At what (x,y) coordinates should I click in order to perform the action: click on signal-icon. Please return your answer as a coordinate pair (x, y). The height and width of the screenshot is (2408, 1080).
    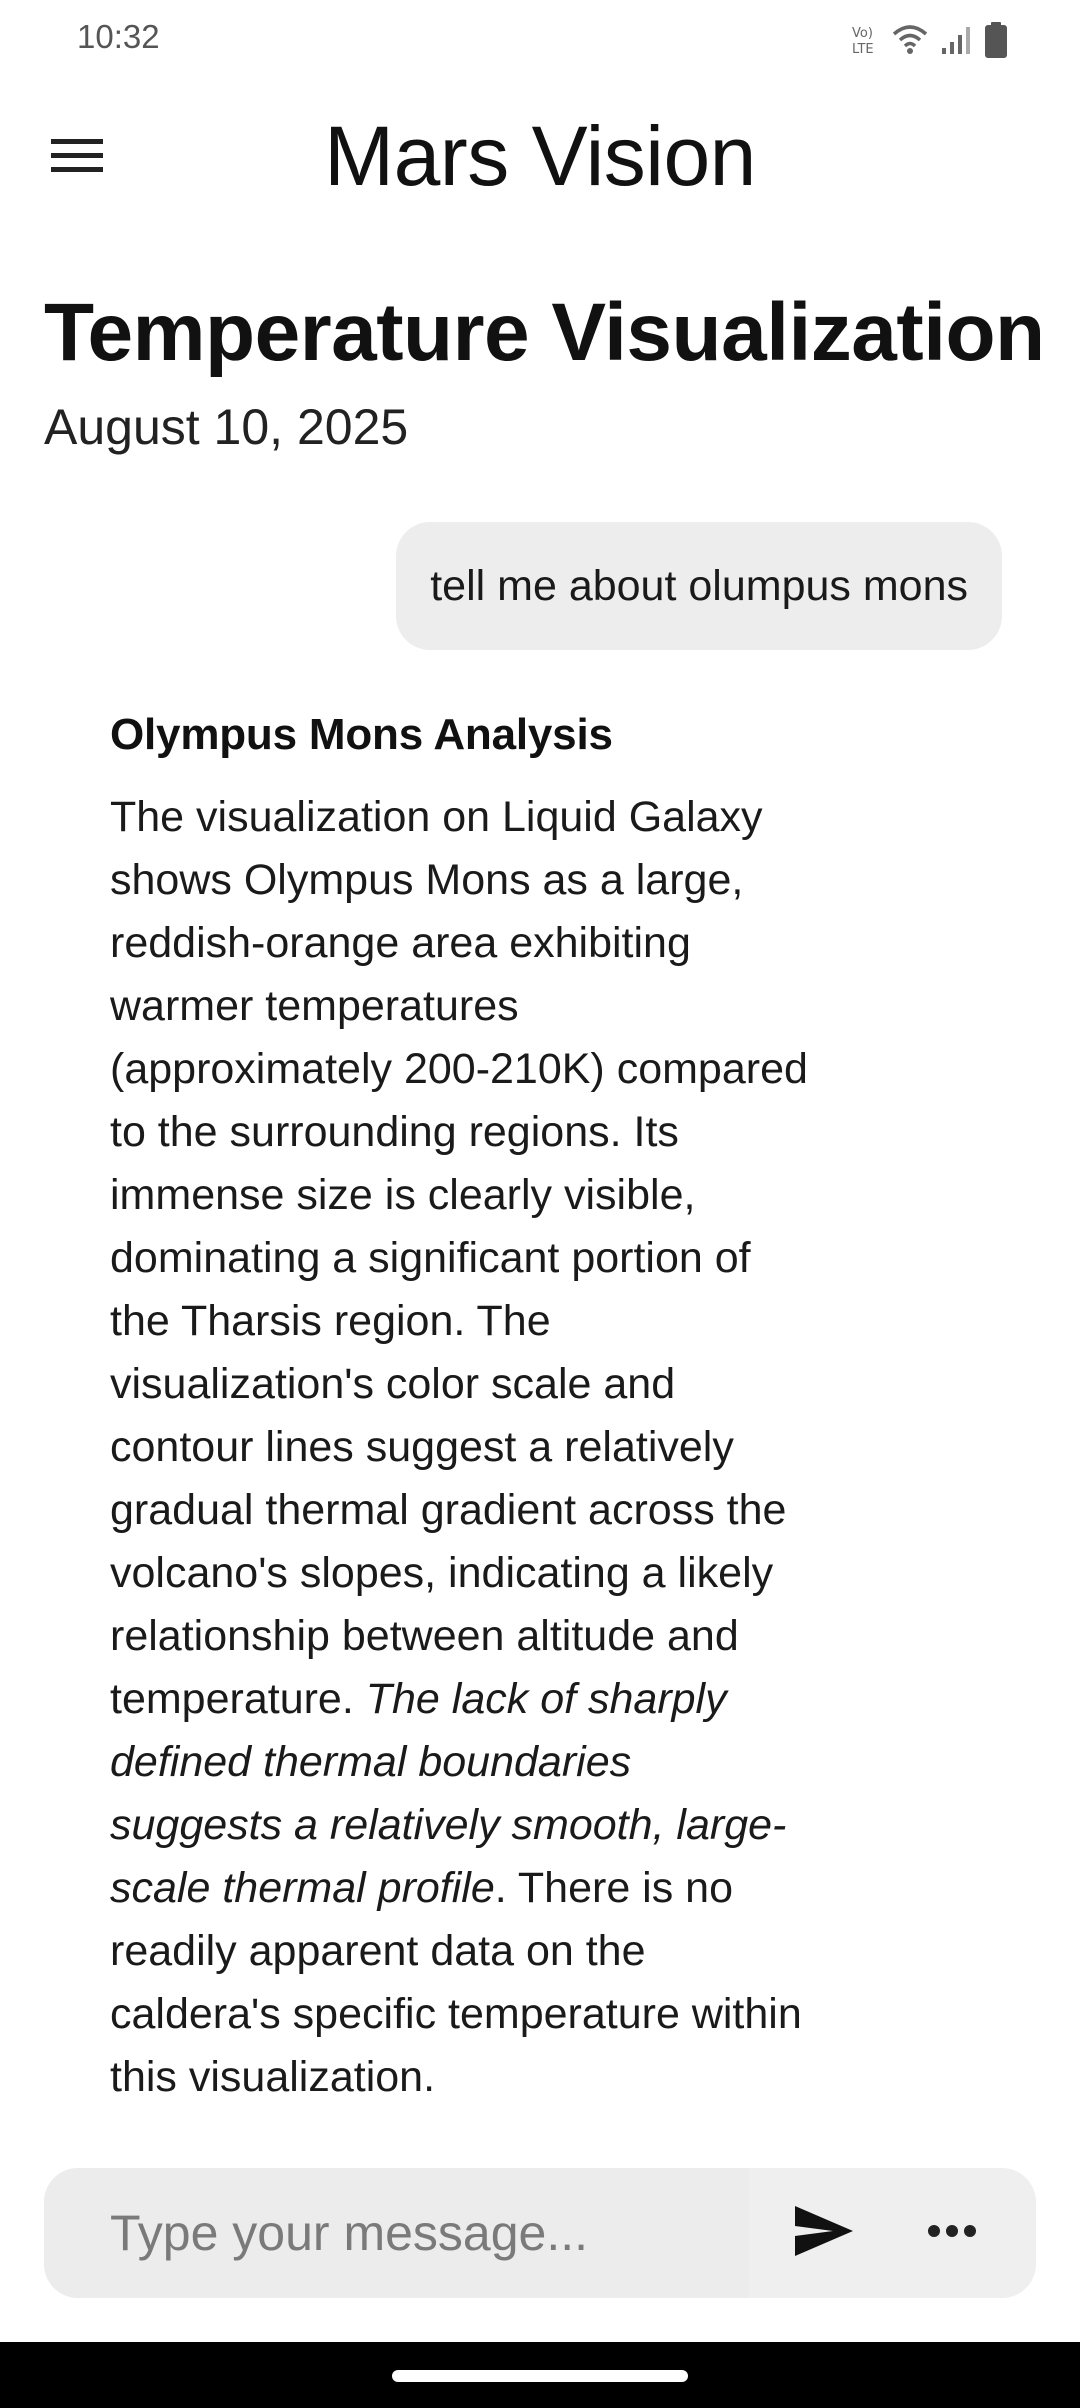
    Looking at the image, I should click on (956, 40).